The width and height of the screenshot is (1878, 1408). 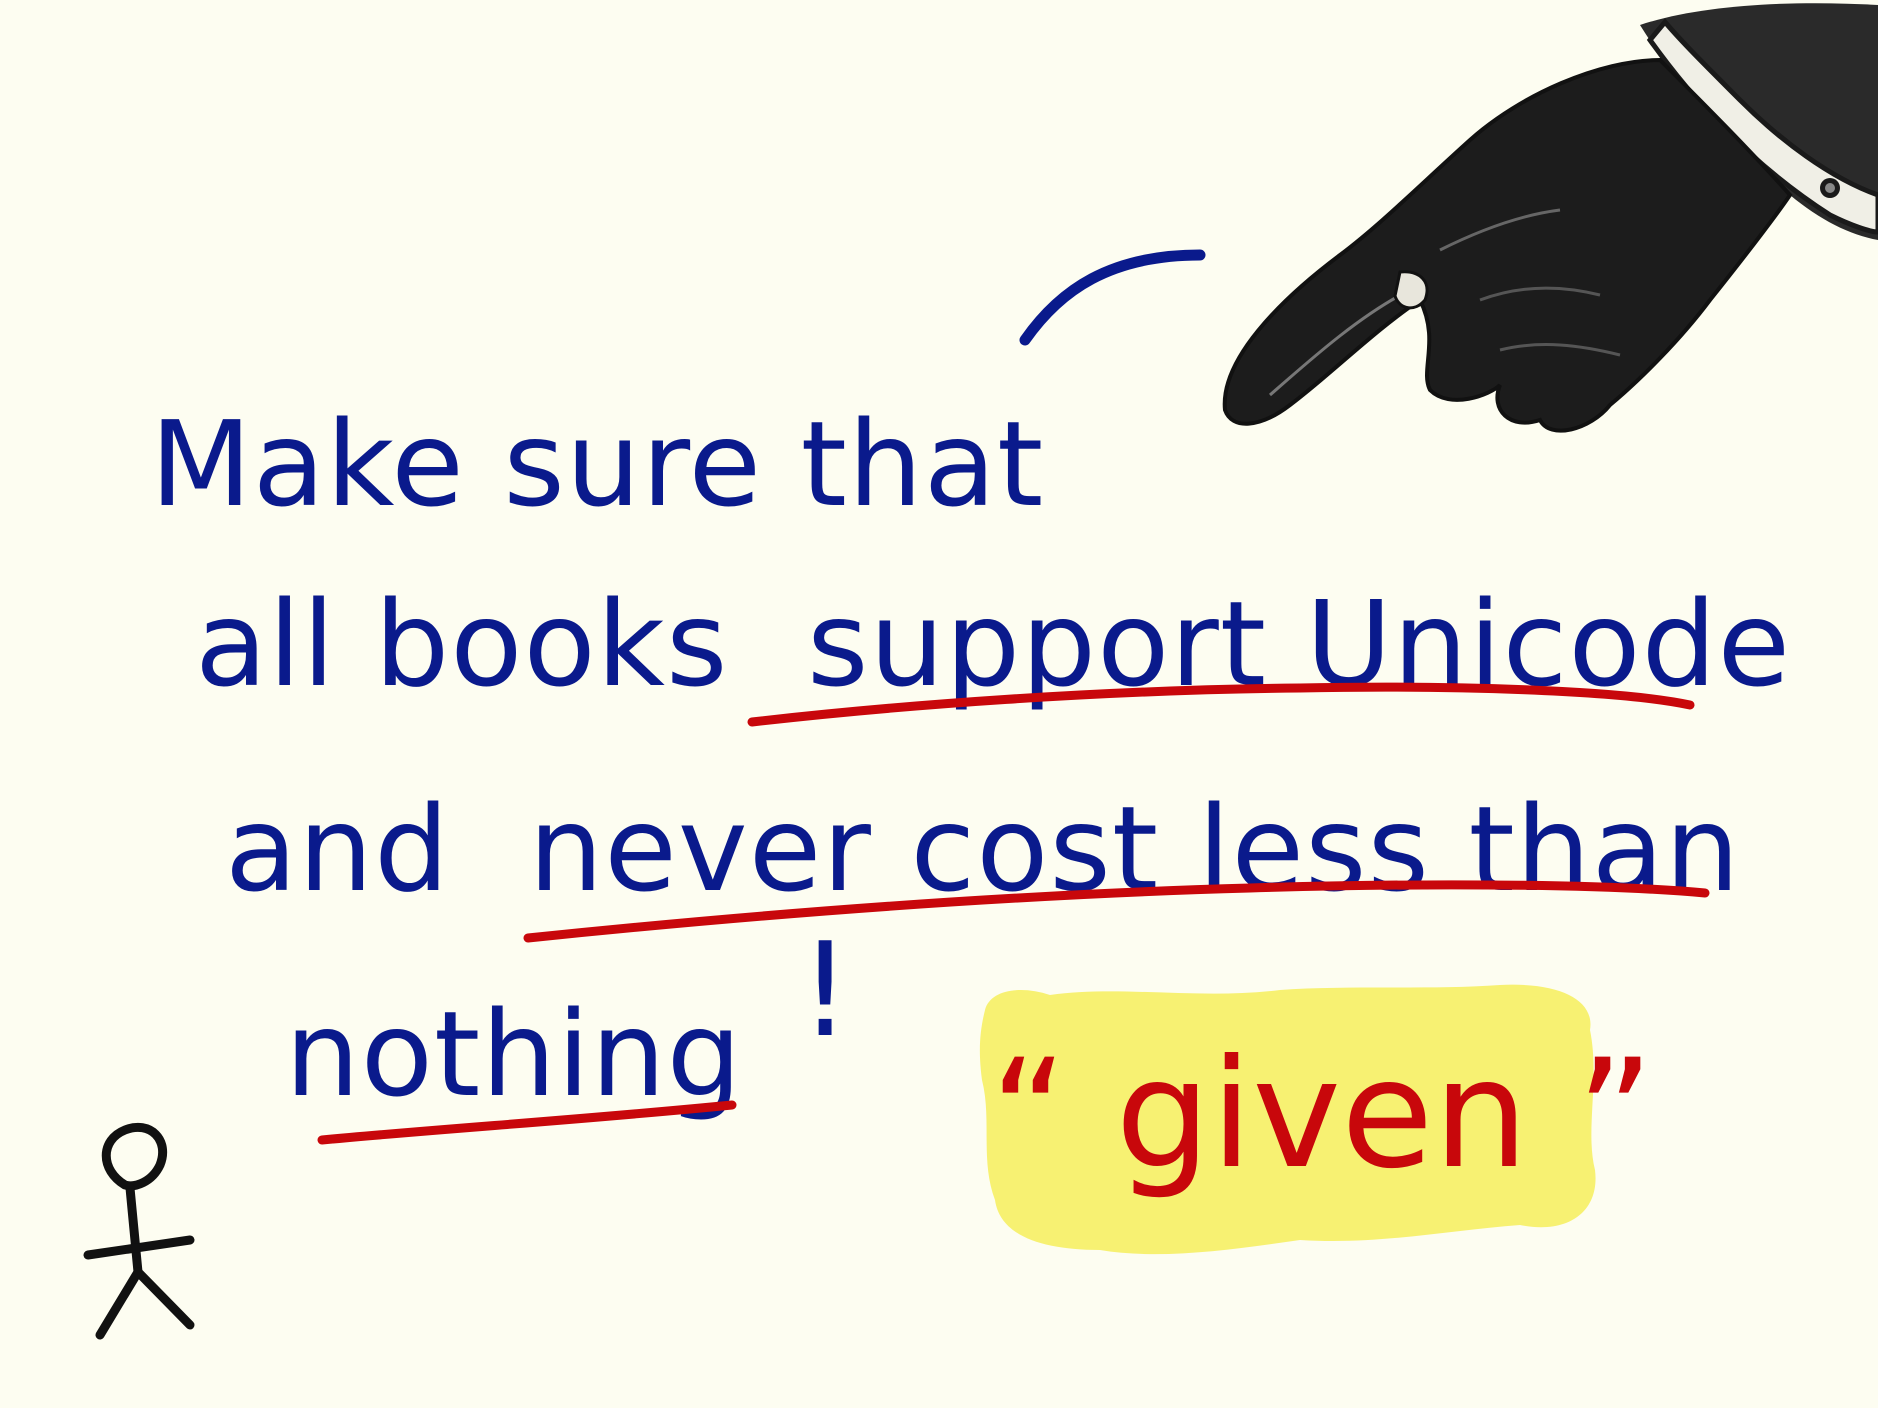 I want to click on message-line-3-start: and, so click(x=337, y=849).